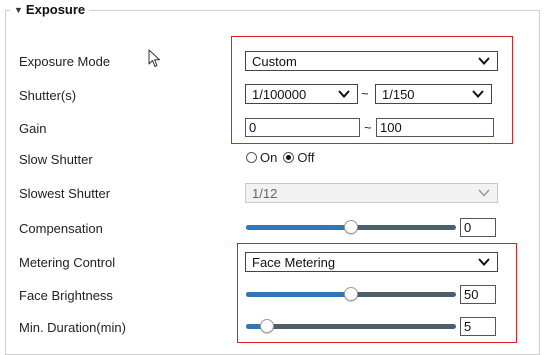  I want to click on collapse-triangle-icon: ▼, so click(18, 10).